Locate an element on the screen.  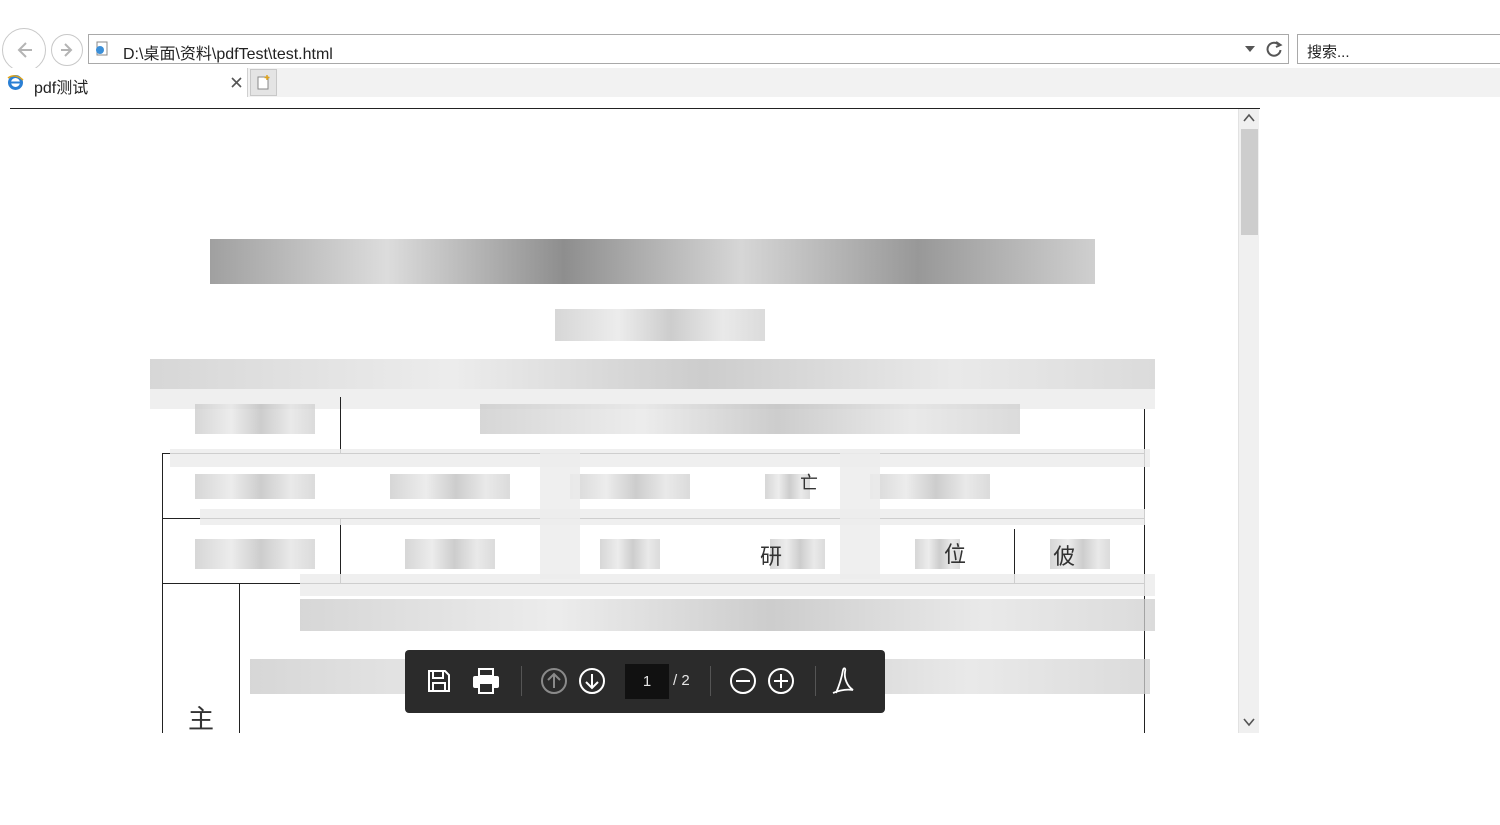
visible-glyph: 位 is located at coordinates (955, 555).